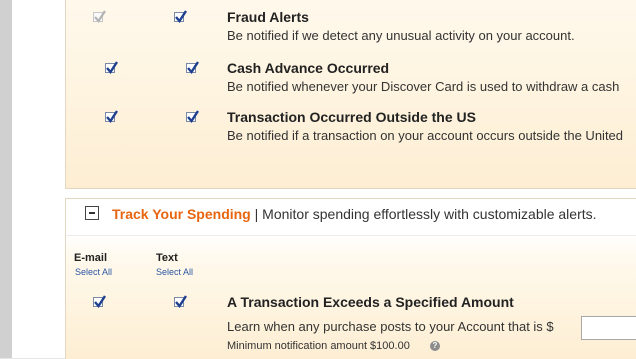  I want to click on fraud-alerts-email-checkbox, so click(99, 16).